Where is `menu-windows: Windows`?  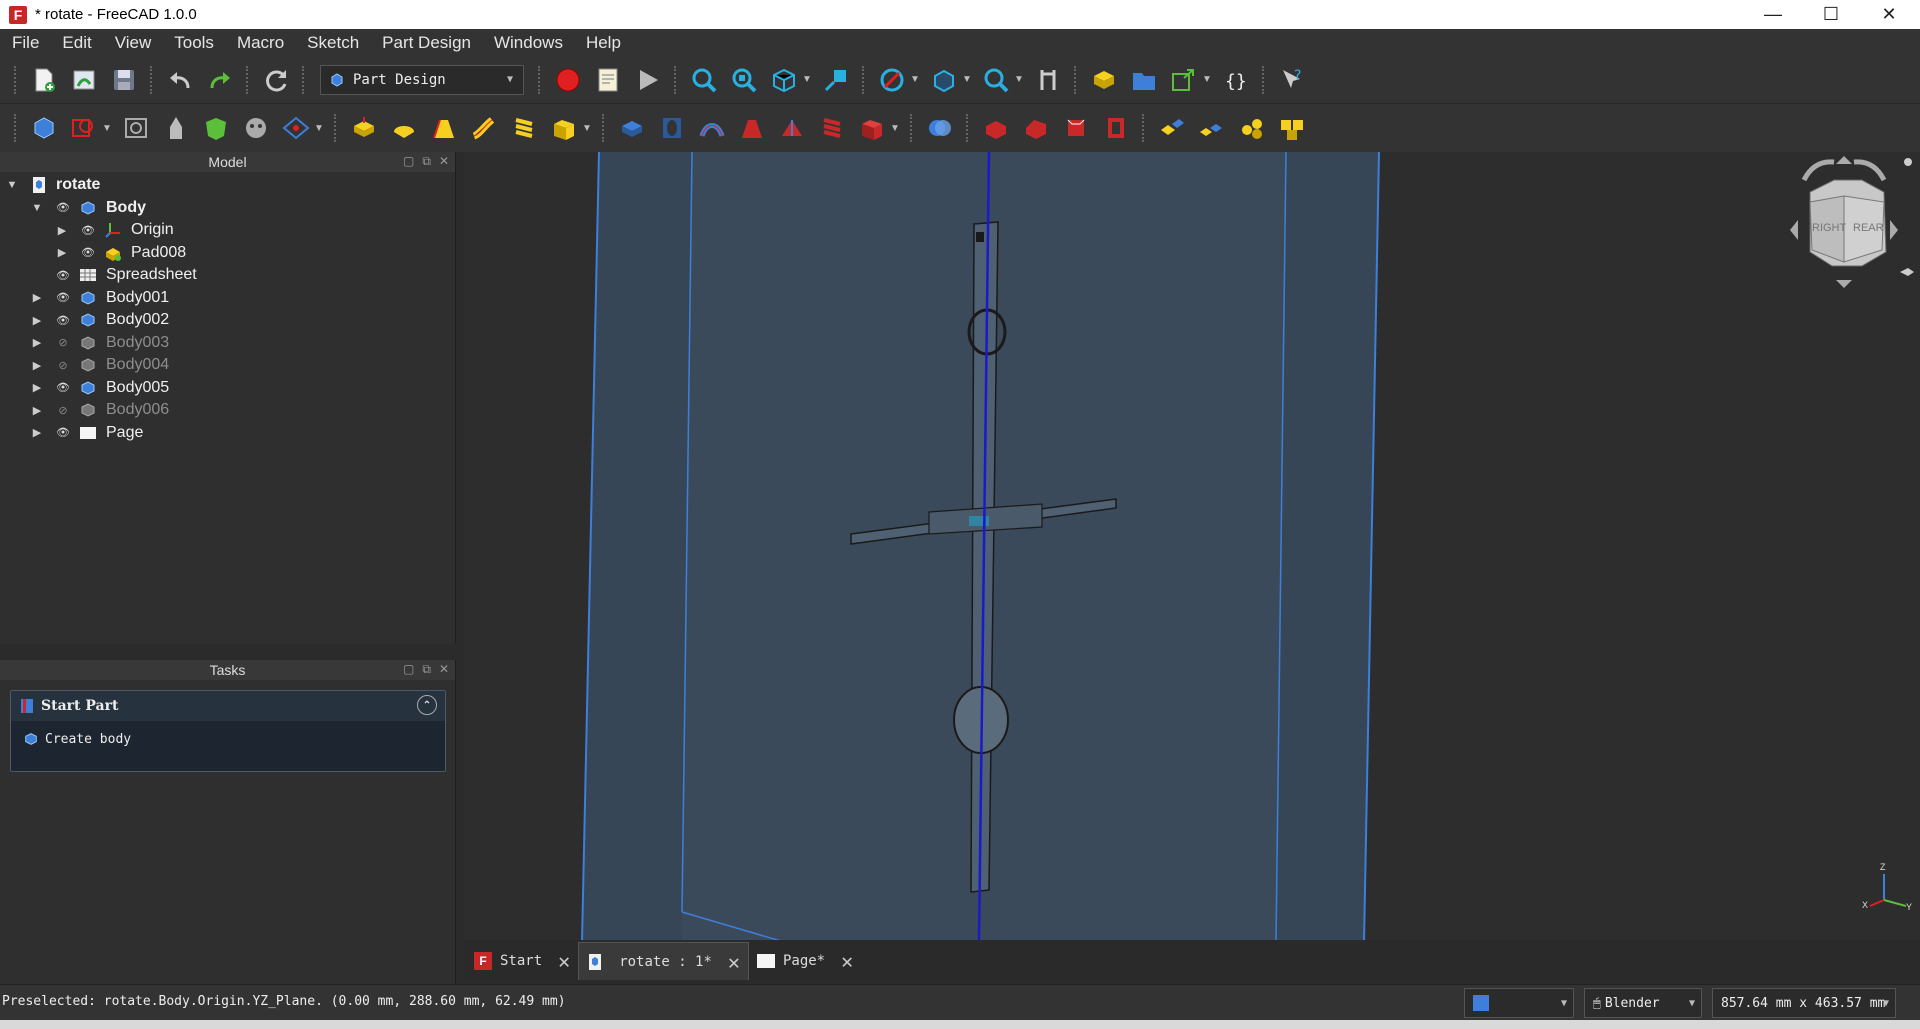
menu-windows: Windows is located at coordinates (526, 43).